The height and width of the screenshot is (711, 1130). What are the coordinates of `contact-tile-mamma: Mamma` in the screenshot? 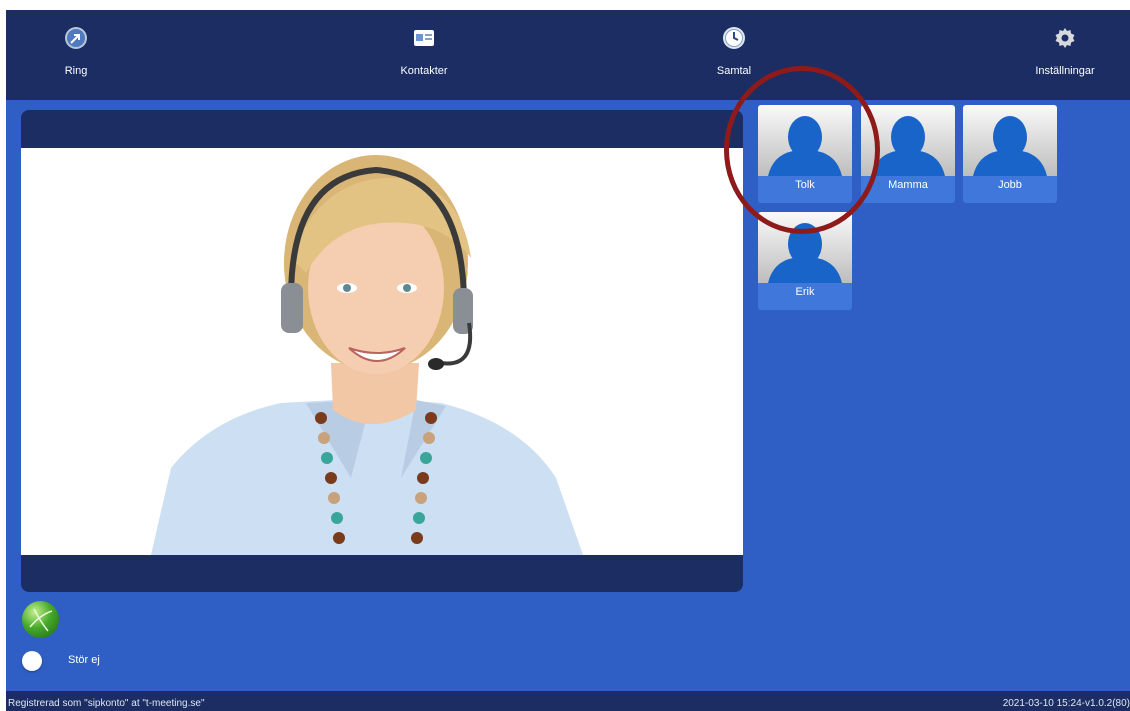 It's located at (908, 154).